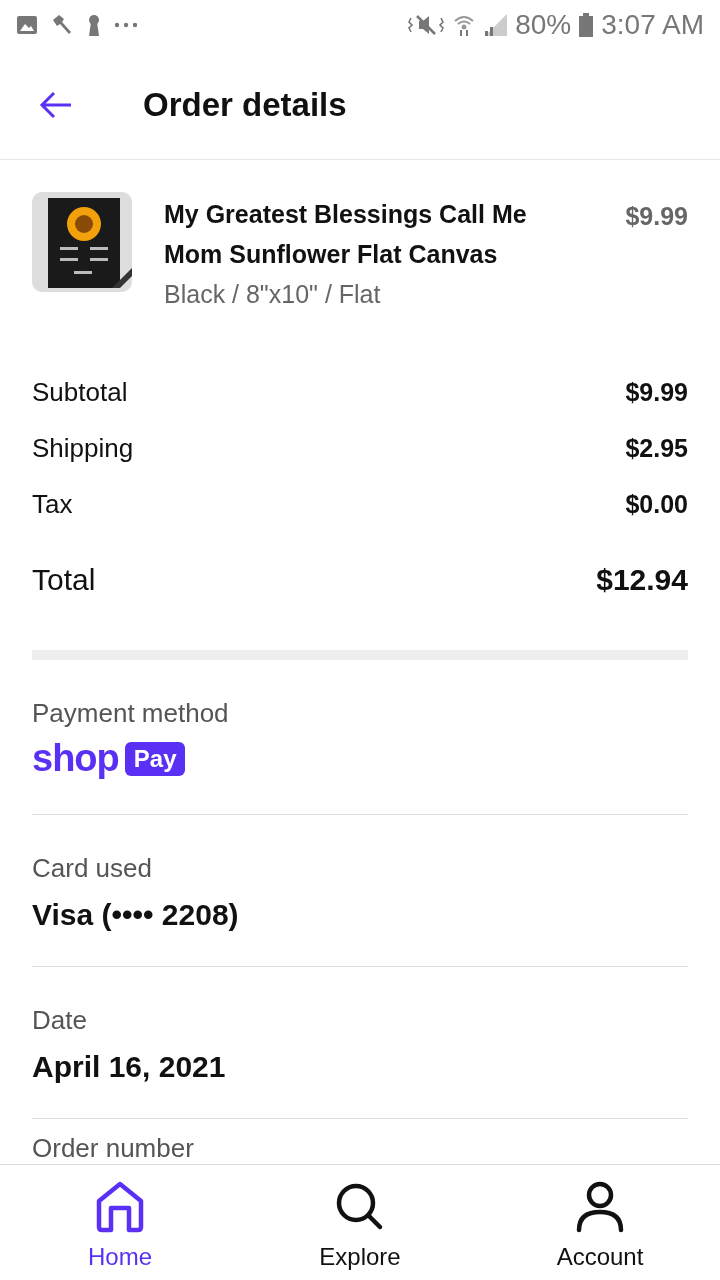 The image size is (720, 1280). I want to click on nav-tab: Home, so click(120, 1222).